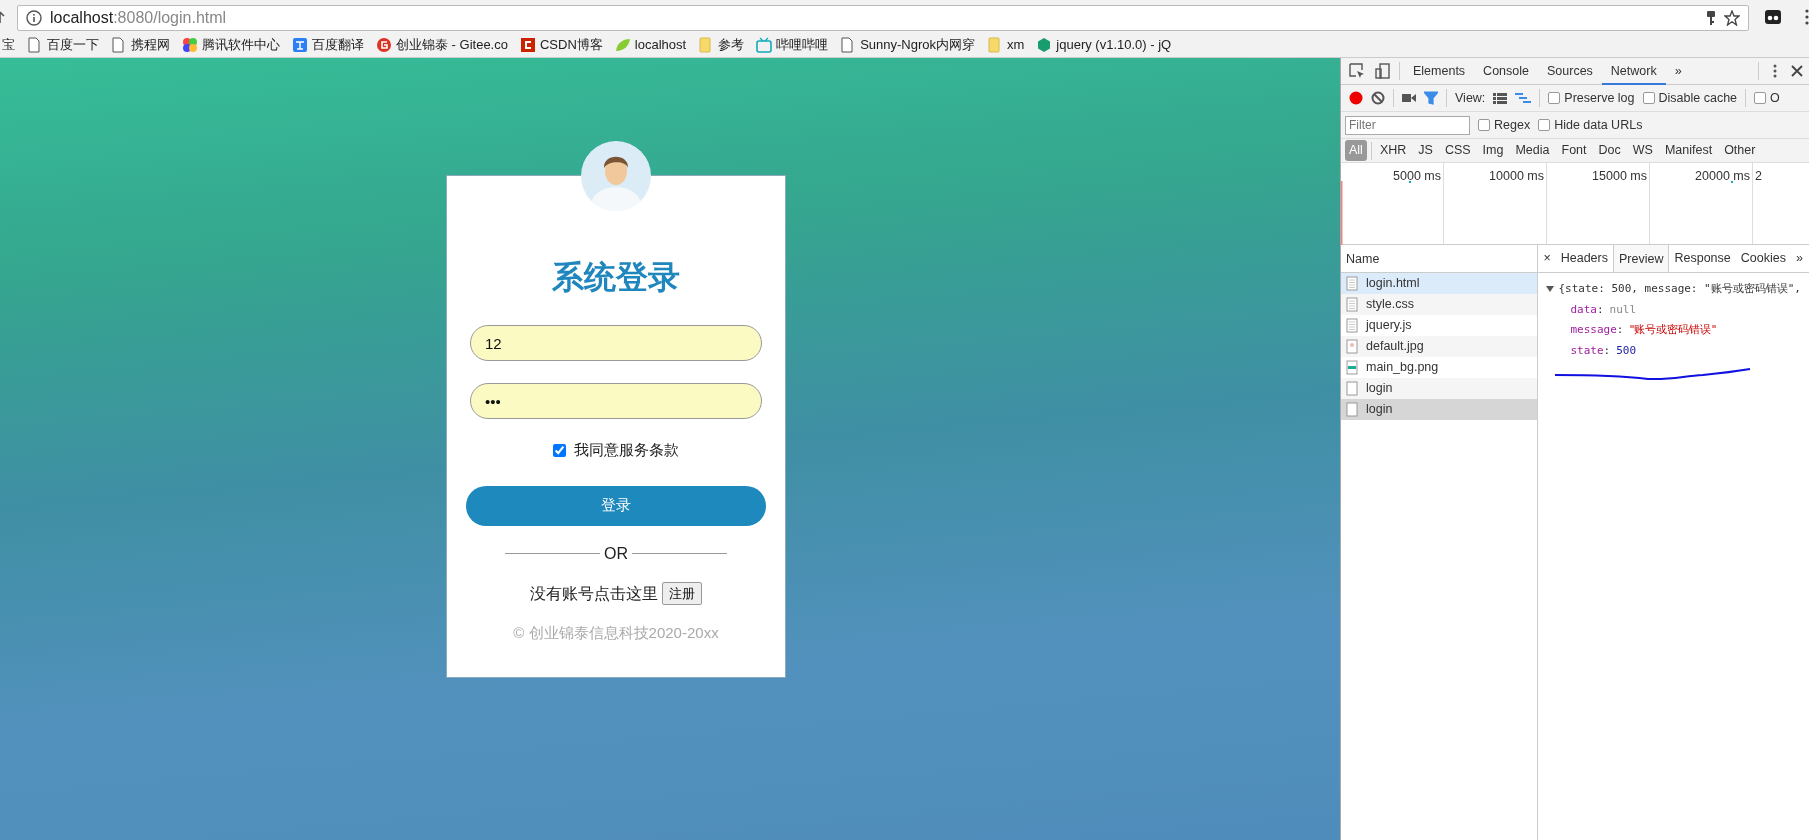 This screenshot has height=840, width=1809. What do you see at coordinates (616, 505) in the screenshot?
I see `login-button: 登录` at bounding box center [616, 505].